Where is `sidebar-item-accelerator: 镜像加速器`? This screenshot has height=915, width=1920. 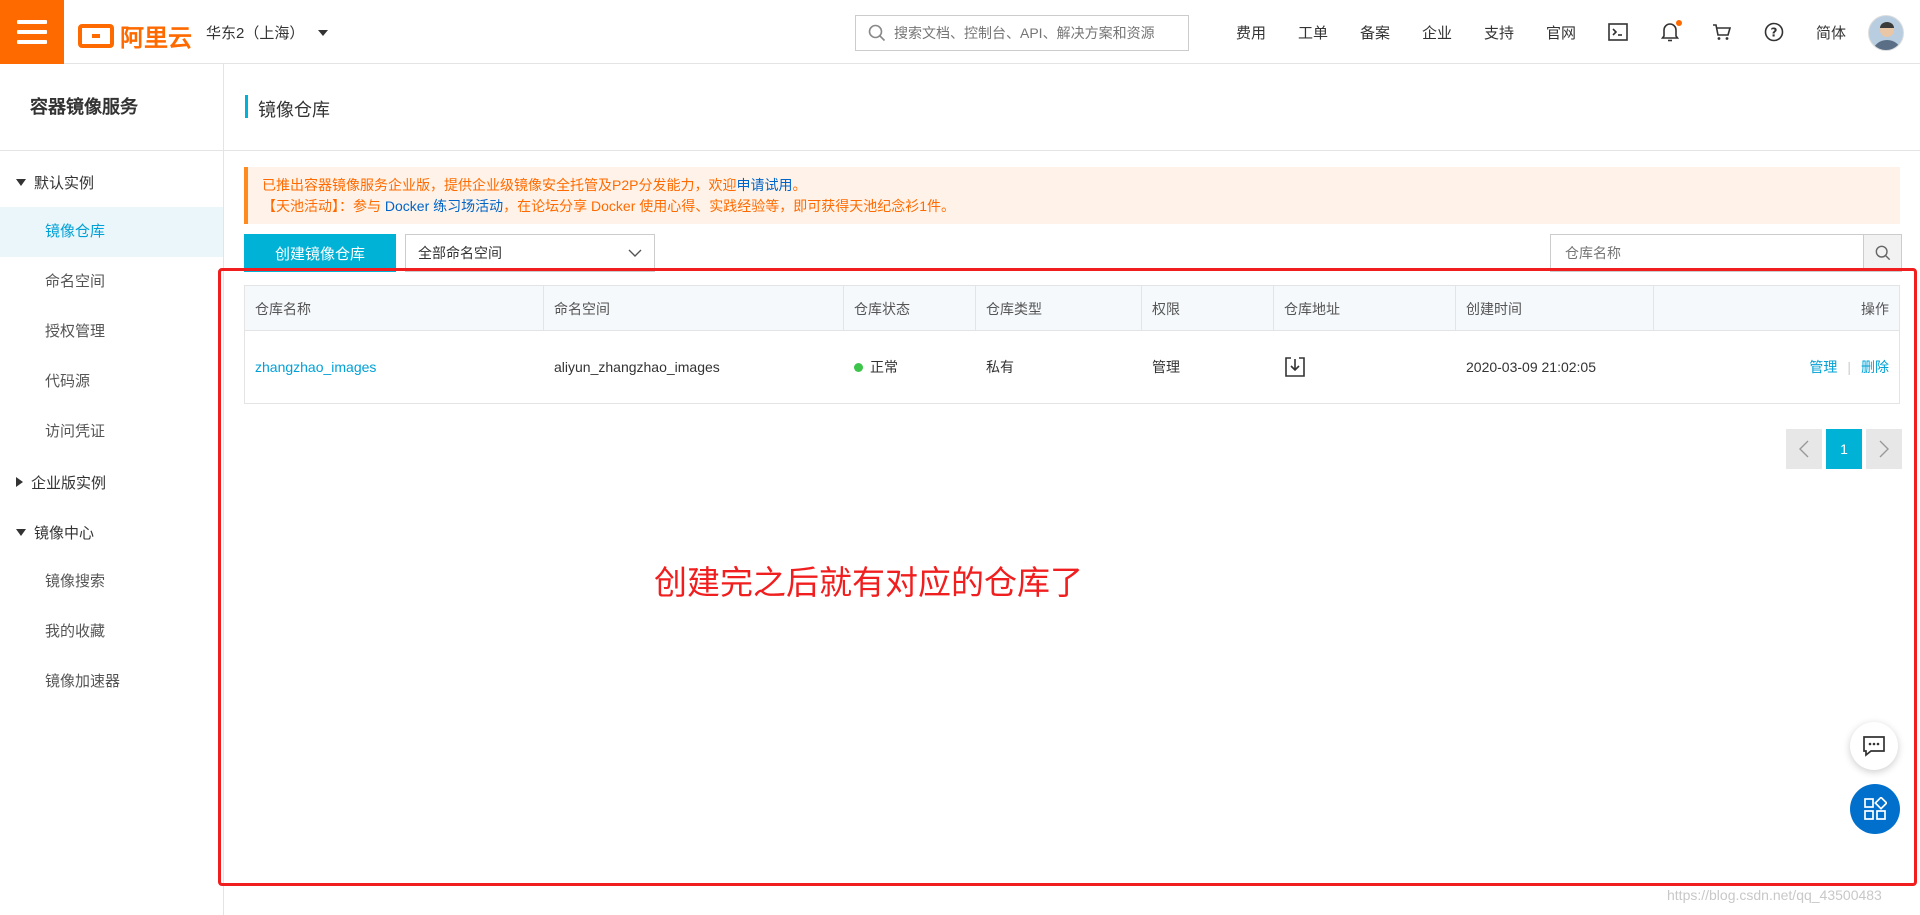 sidebar-item-accelerator: 镜像加速器 is located at coordinates (111, 682).